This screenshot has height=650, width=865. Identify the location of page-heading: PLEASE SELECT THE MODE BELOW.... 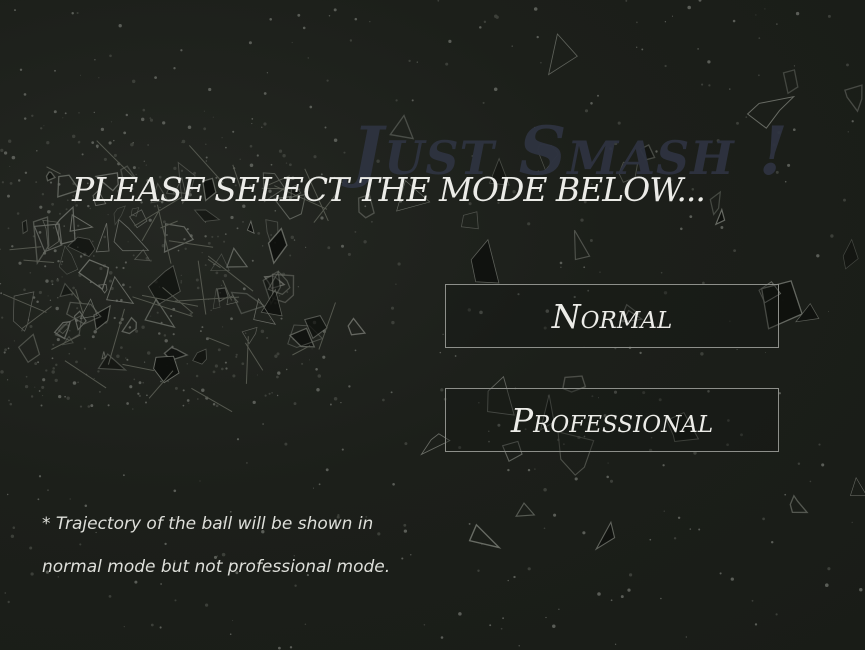
(389, 189).